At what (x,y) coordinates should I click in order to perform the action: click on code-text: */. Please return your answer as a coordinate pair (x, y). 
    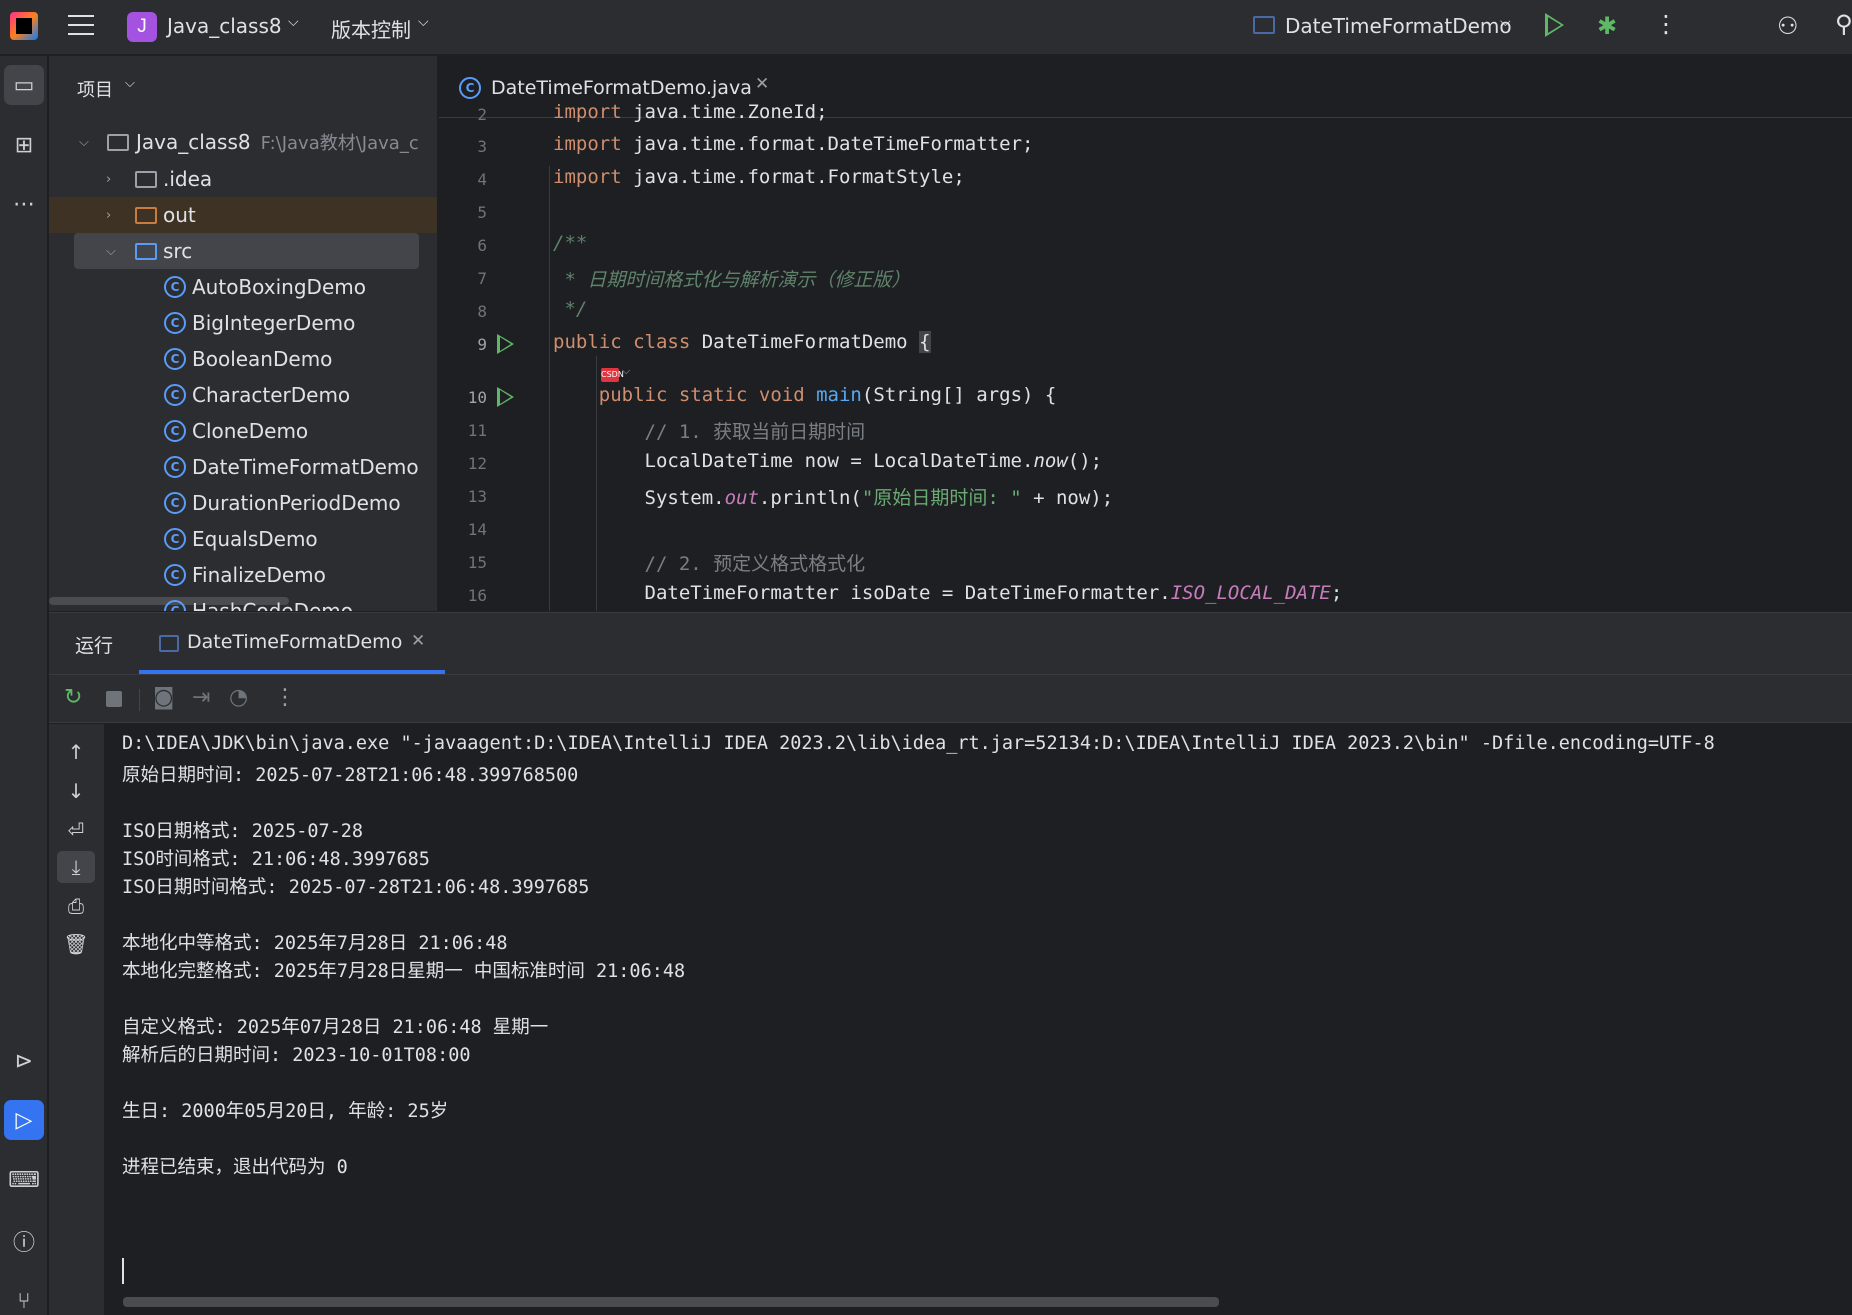
    Looking at the image, I should click on (570, 309).